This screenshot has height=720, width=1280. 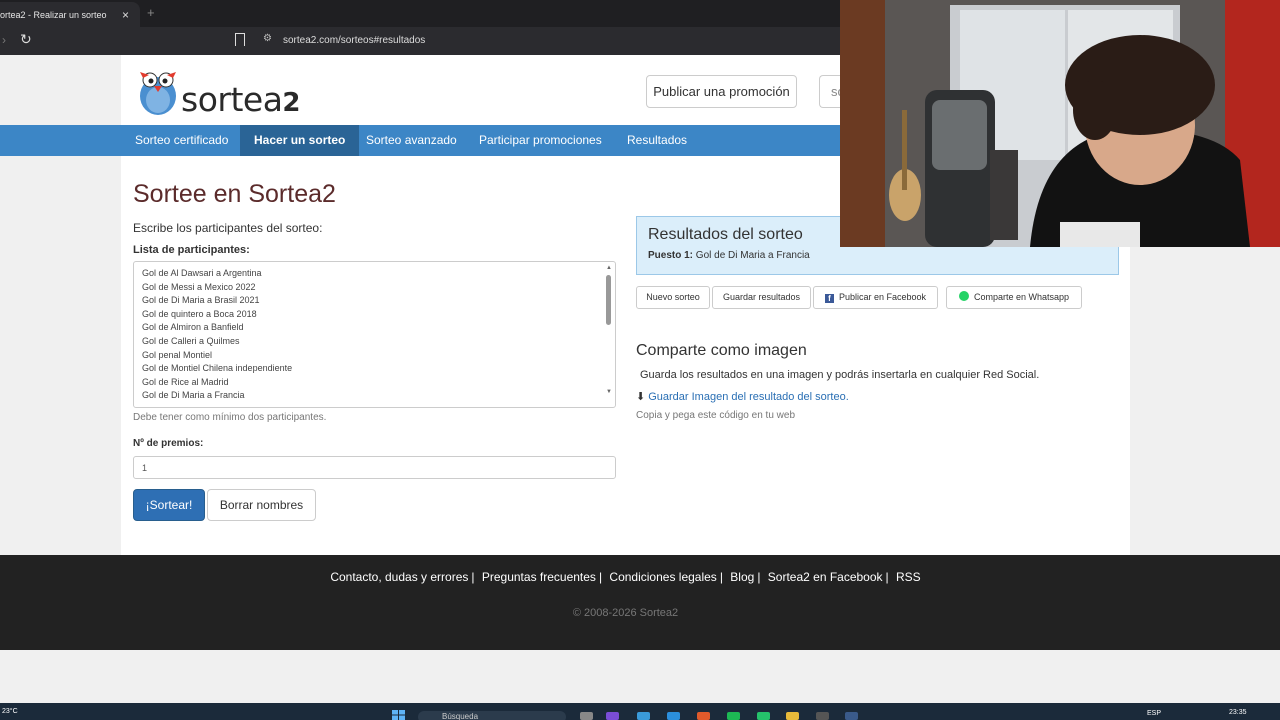 What do you see at coordinates (829, 298) in the screenshot?
I see `facebook-icon: f` at bounding box center [829, 298].